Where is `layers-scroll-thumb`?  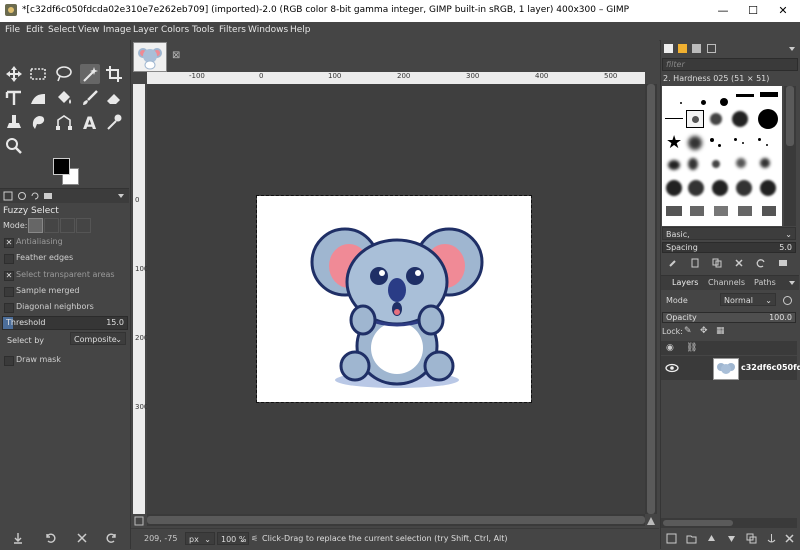 layers-scroll-thumb is located at coordinates (698, 523).